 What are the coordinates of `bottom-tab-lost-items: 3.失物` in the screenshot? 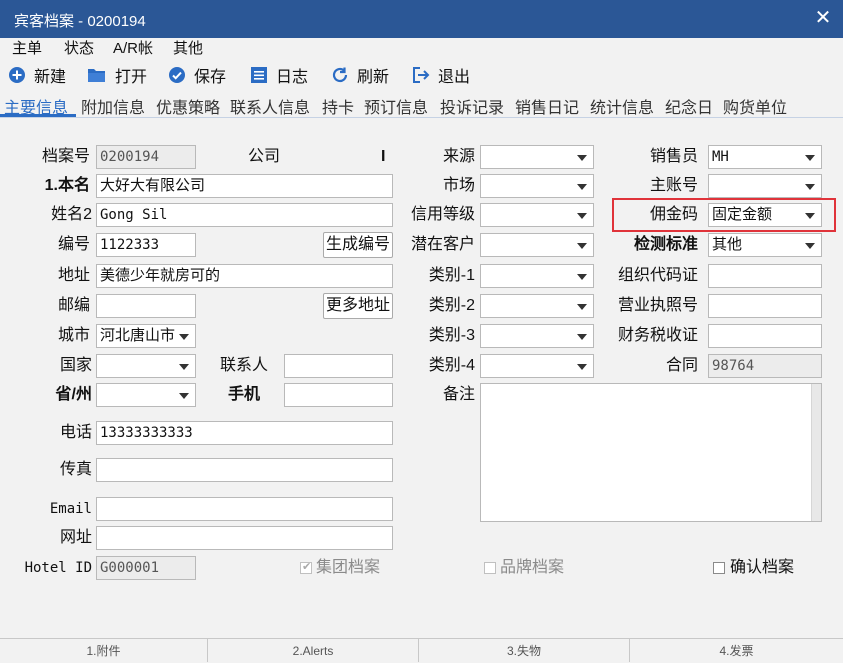 It's located at (524, 650).